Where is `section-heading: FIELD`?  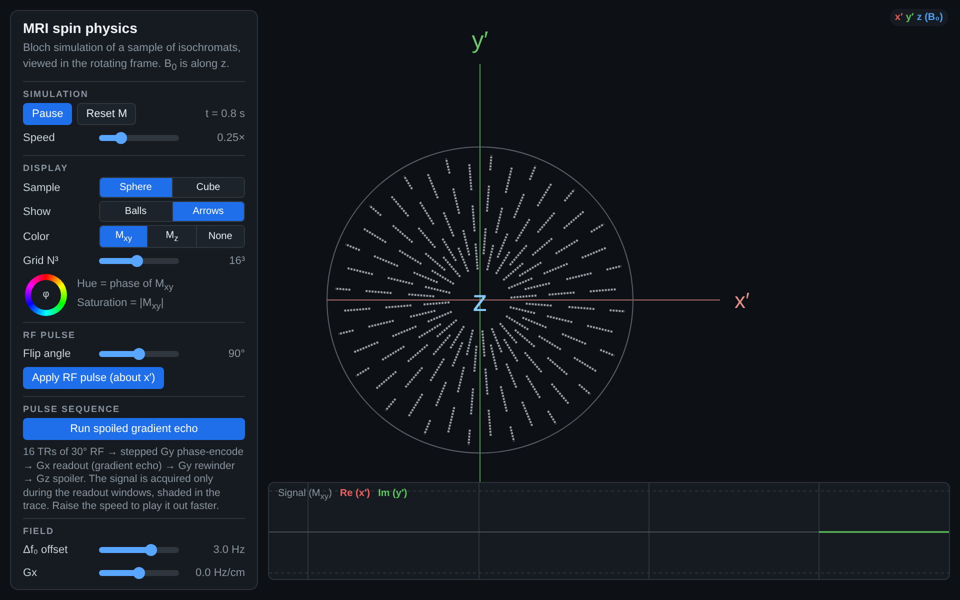 section-heading: FIELD is located at coordinates (39, 531).